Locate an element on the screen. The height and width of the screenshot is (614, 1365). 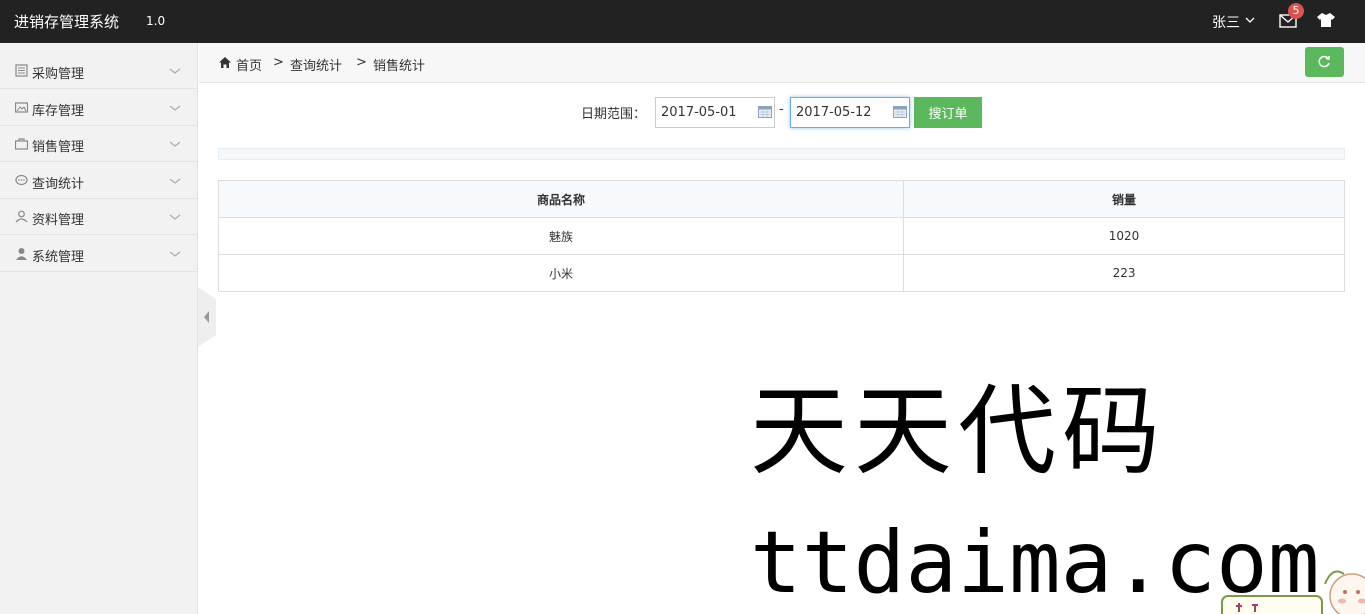
sidebar-item-label: 资料管理 is located at coordinates (58, 220).